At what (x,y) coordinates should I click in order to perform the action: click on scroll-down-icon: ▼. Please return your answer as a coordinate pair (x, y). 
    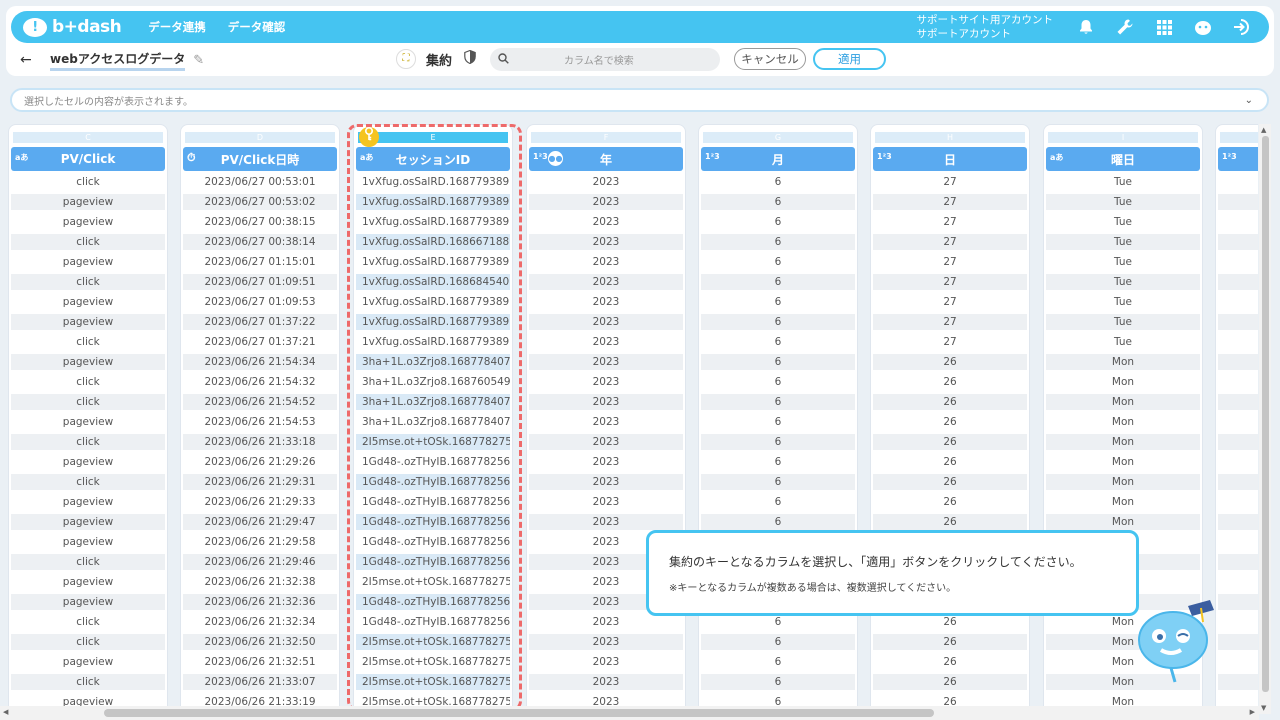
    Looking at the image, I should click on (1263, 708).